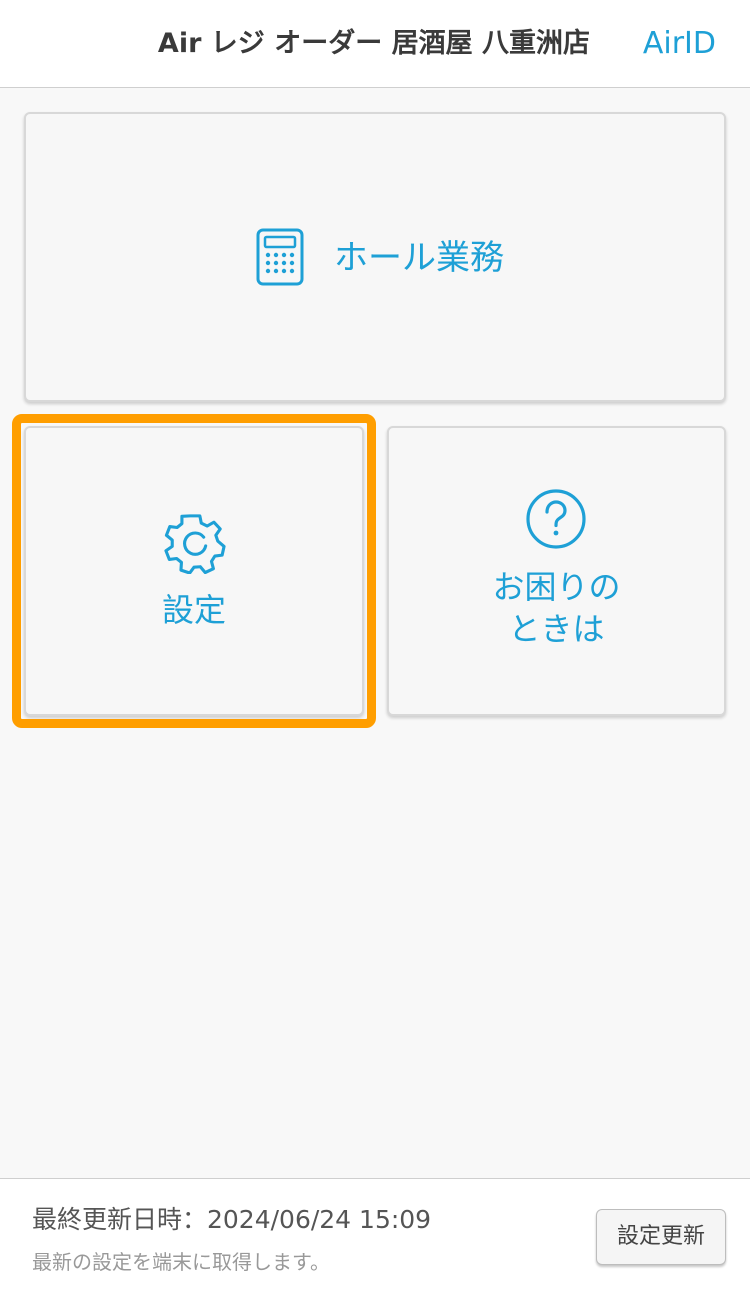 This screenshot has width=750, height=1294. What do you see at coordinates (556, 587) in the screenshot?
I see `help-label-line1: お困りの` at bounding box center [556, 587].